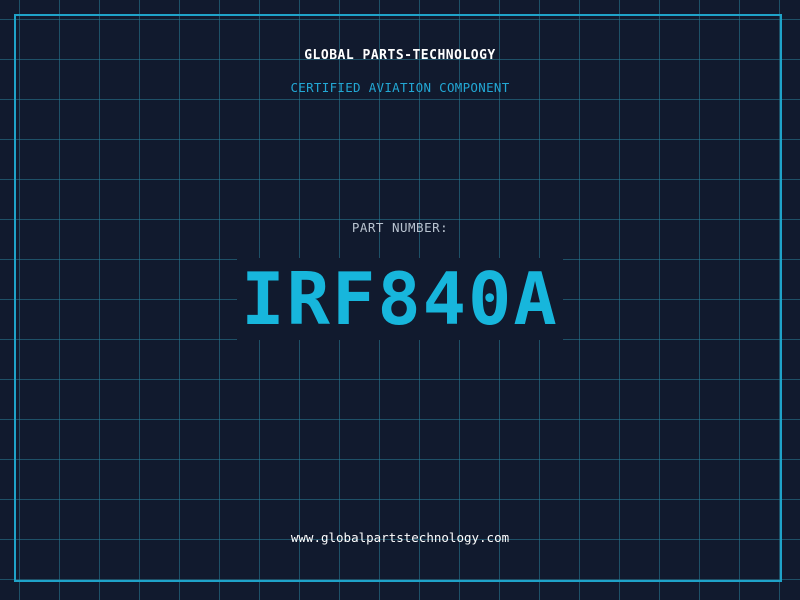  Describe the element at coordinates (400, 87) in the screenshot. I see `certification-subtitle: CERTIFIED AVIATION COMPONENT` at that location.